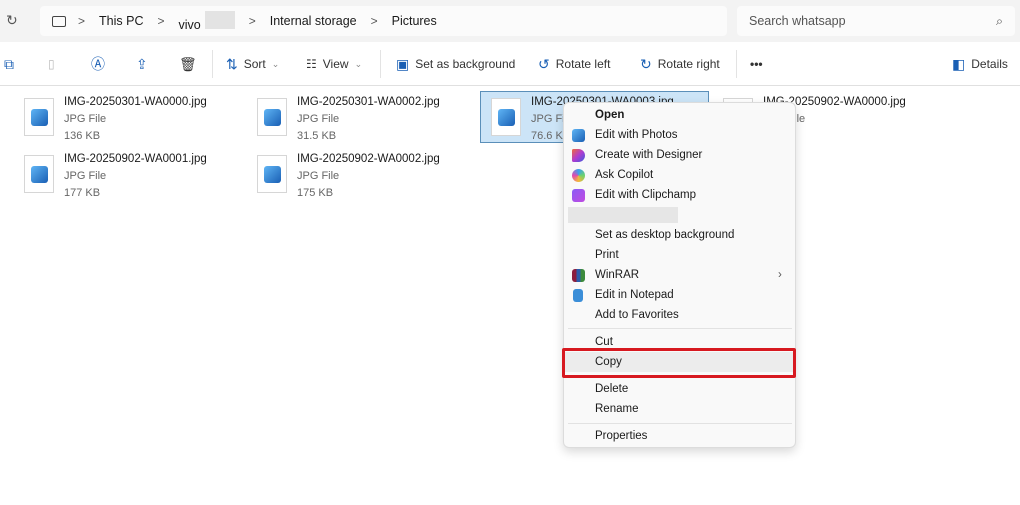 Image resolution: width=1020 pixels, height=505 pixels. Describe the element at coordinates (665, 235) in the screenshot. I see `menu-label: Set as desktop background` at that location.